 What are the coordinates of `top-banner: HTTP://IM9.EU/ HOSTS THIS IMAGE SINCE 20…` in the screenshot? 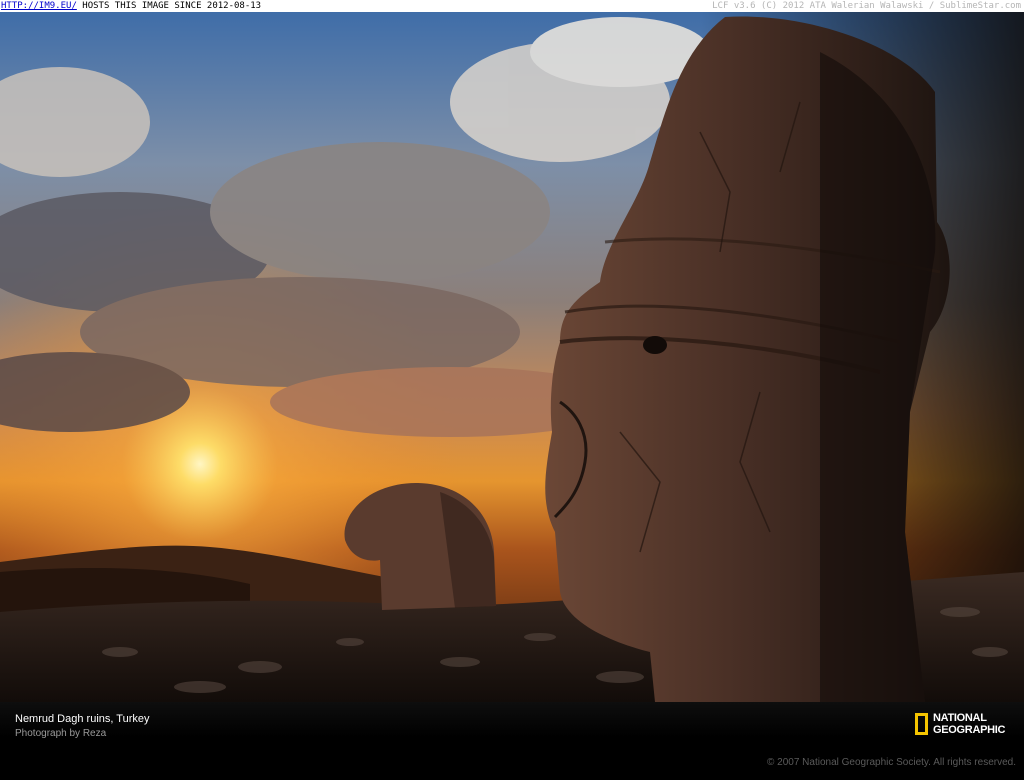 It's located at (512, 6).